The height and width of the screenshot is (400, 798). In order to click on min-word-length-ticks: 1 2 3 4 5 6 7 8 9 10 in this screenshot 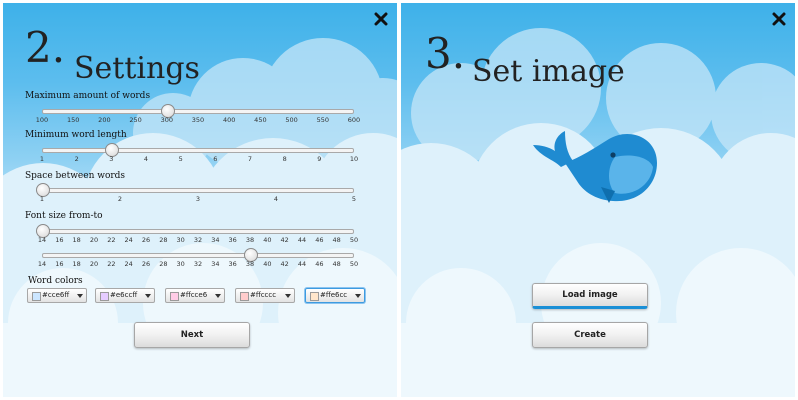, I will do `click(198, 160)`.